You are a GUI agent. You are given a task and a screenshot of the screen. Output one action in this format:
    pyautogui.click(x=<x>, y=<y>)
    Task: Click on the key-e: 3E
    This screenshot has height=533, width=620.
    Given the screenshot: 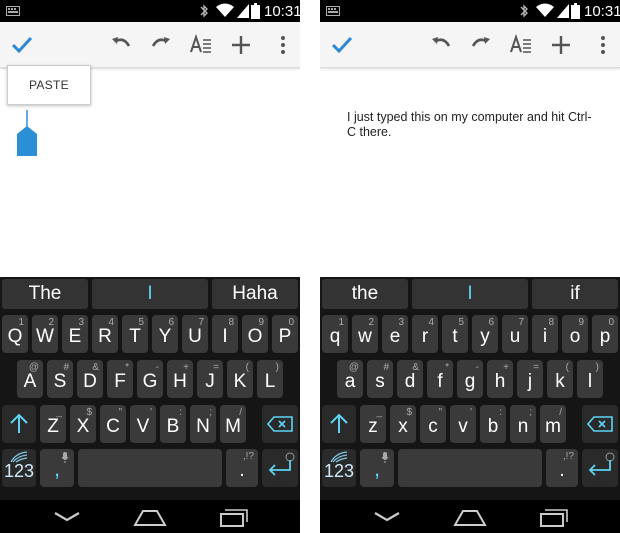 What is the action you would take?
    pyautogui.click(x=75, y=334)
    